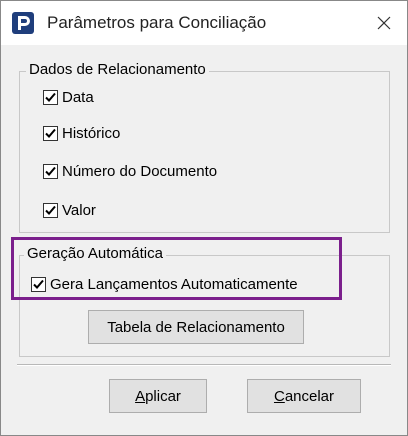 The height and width of the screenshot is (436, 408). I want to click on checkbox-label: Valor, so click(79, 210).